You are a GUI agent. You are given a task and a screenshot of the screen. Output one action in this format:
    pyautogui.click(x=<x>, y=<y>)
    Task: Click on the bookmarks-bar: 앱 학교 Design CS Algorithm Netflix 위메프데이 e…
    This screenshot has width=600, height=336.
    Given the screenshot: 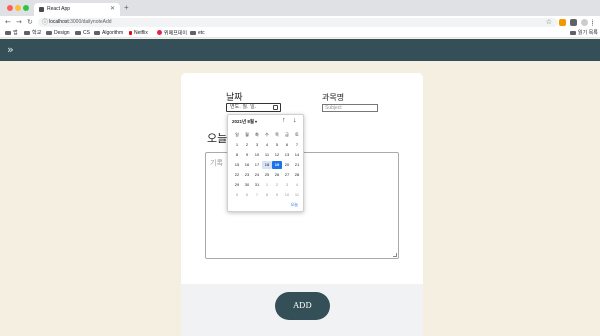 What is the action you would take?
    pyautogui.click(x=300, y=33)
    